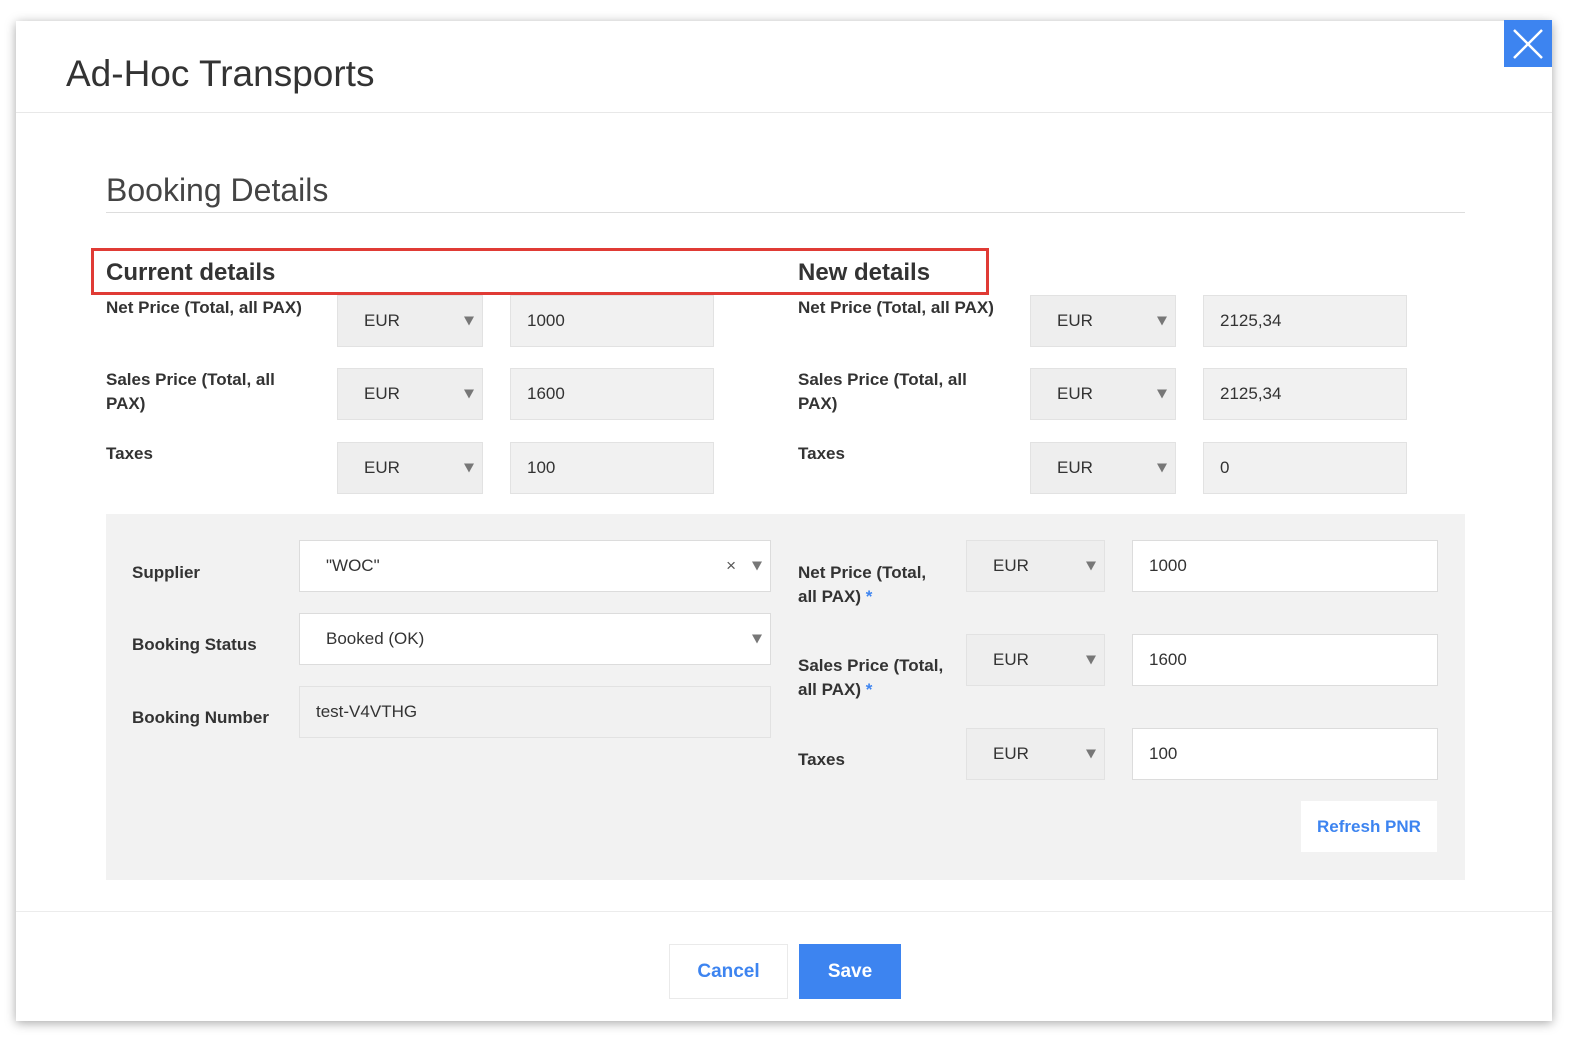 The width and height of the screenshot is (1572, 1050). What do you see at coordinates (1011, 659) in the screenshot?
I see `form-sales-price-currency: EUR` at bounding box center [1011, 659].